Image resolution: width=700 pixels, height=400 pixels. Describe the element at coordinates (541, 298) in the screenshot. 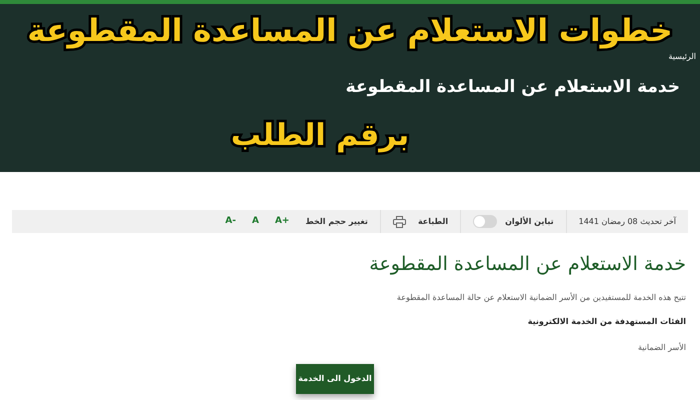

I see `service-description: تتيح هذه الخدمة للمستفيدين من الأسر الضمانية الاستعلام عن حالة المساعدة المقطوعة` at that location.